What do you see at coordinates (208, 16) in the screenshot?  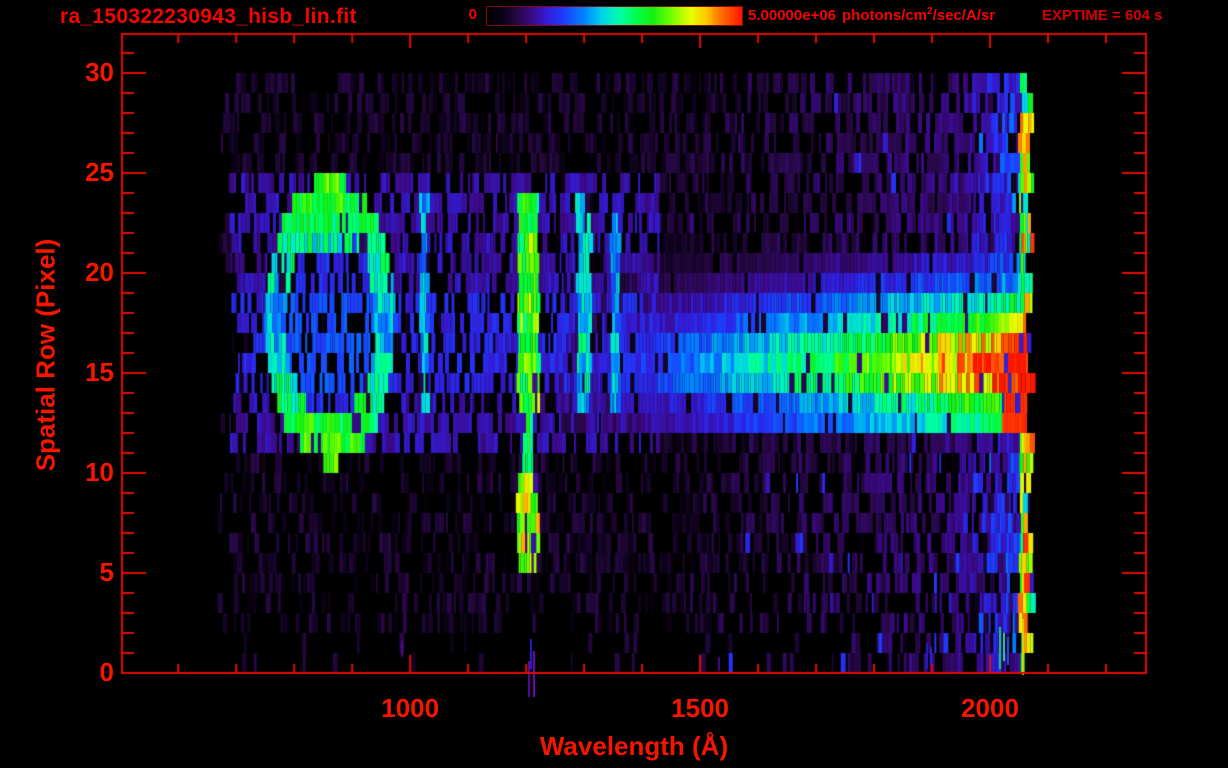 I see `plot-title: ra_150322230943_hisb_lin.fit` at bounding box center [208, 16].